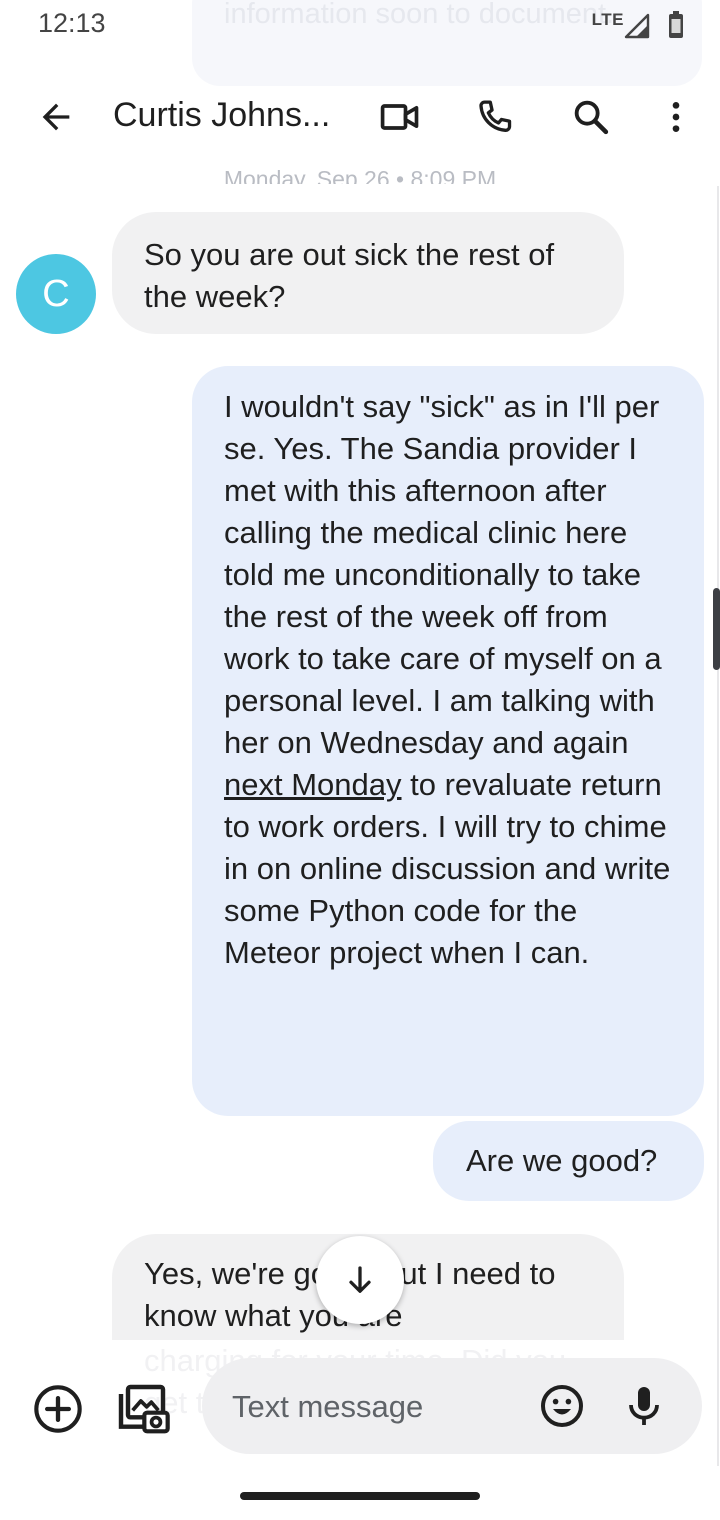 This screenshot has width=720, height=1520. What do you see at coordinates (72, 23) in the screenshot?
I see `status-clock: 12:13` at bounding box center [72, 23].